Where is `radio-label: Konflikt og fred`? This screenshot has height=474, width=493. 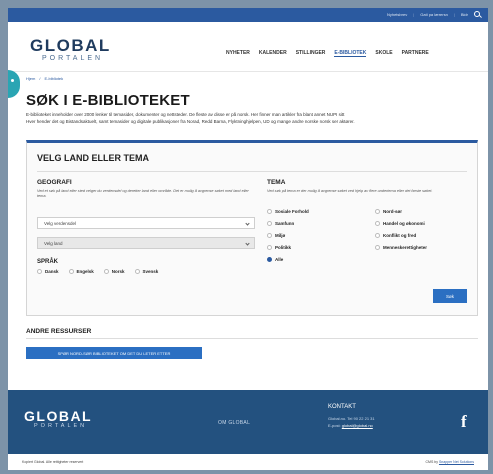
radio-label: Konflikt og fred is located at coordinates (400, 235).